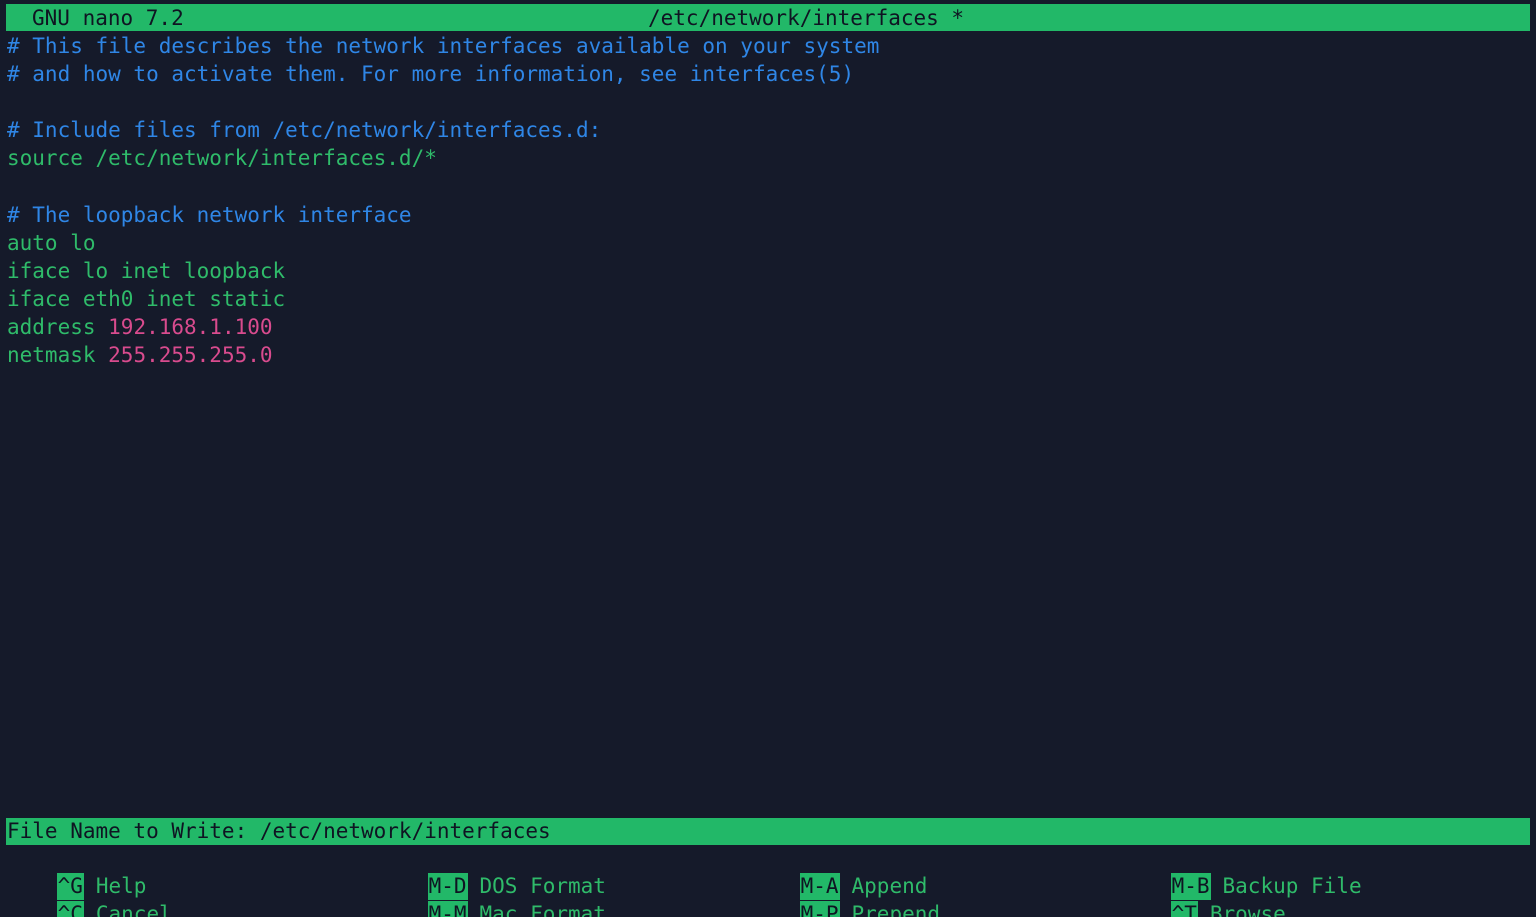 The width and height of the screenshot is (1536, 917). What do you see at coordinates (838, 873) in the screenshot?
I see `shortcut-append: M-A Append` at bounding box center [838, 873].